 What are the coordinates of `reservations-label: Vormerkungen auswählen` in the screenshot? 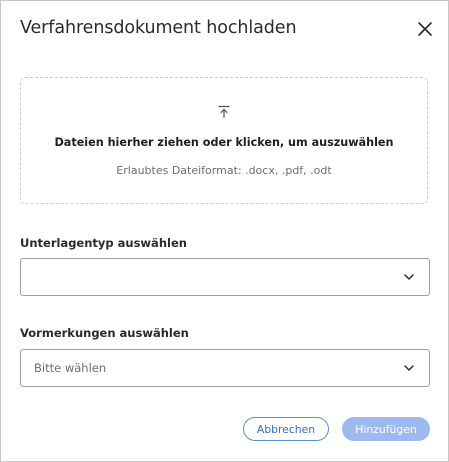 It's located at (104, 333).